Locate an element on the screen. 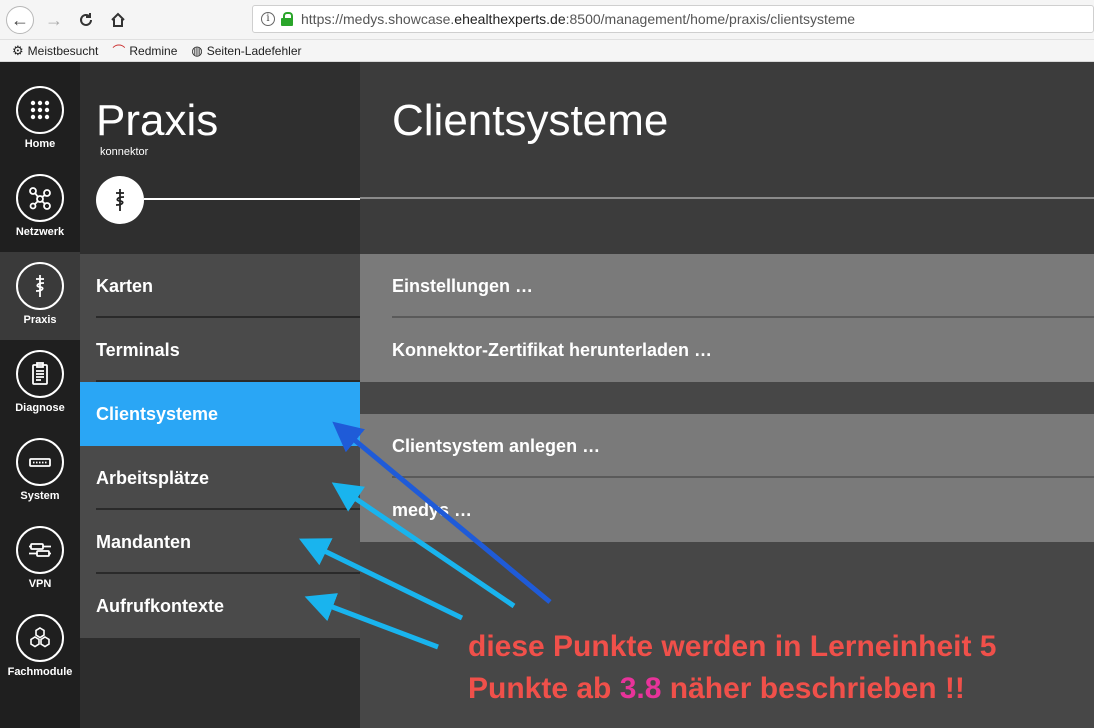 The image size is (1094, 728). lock-icon is located at coordinates (287, 19).